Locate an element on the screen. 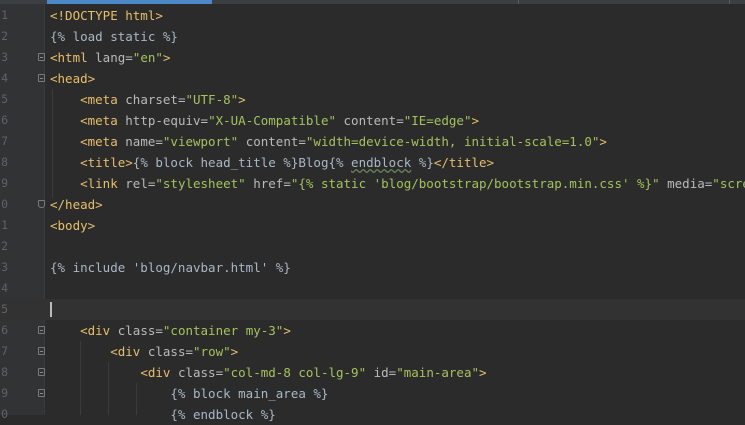 The image size is (745, 425). code-token: charset= is located at coordinates (155, 99).